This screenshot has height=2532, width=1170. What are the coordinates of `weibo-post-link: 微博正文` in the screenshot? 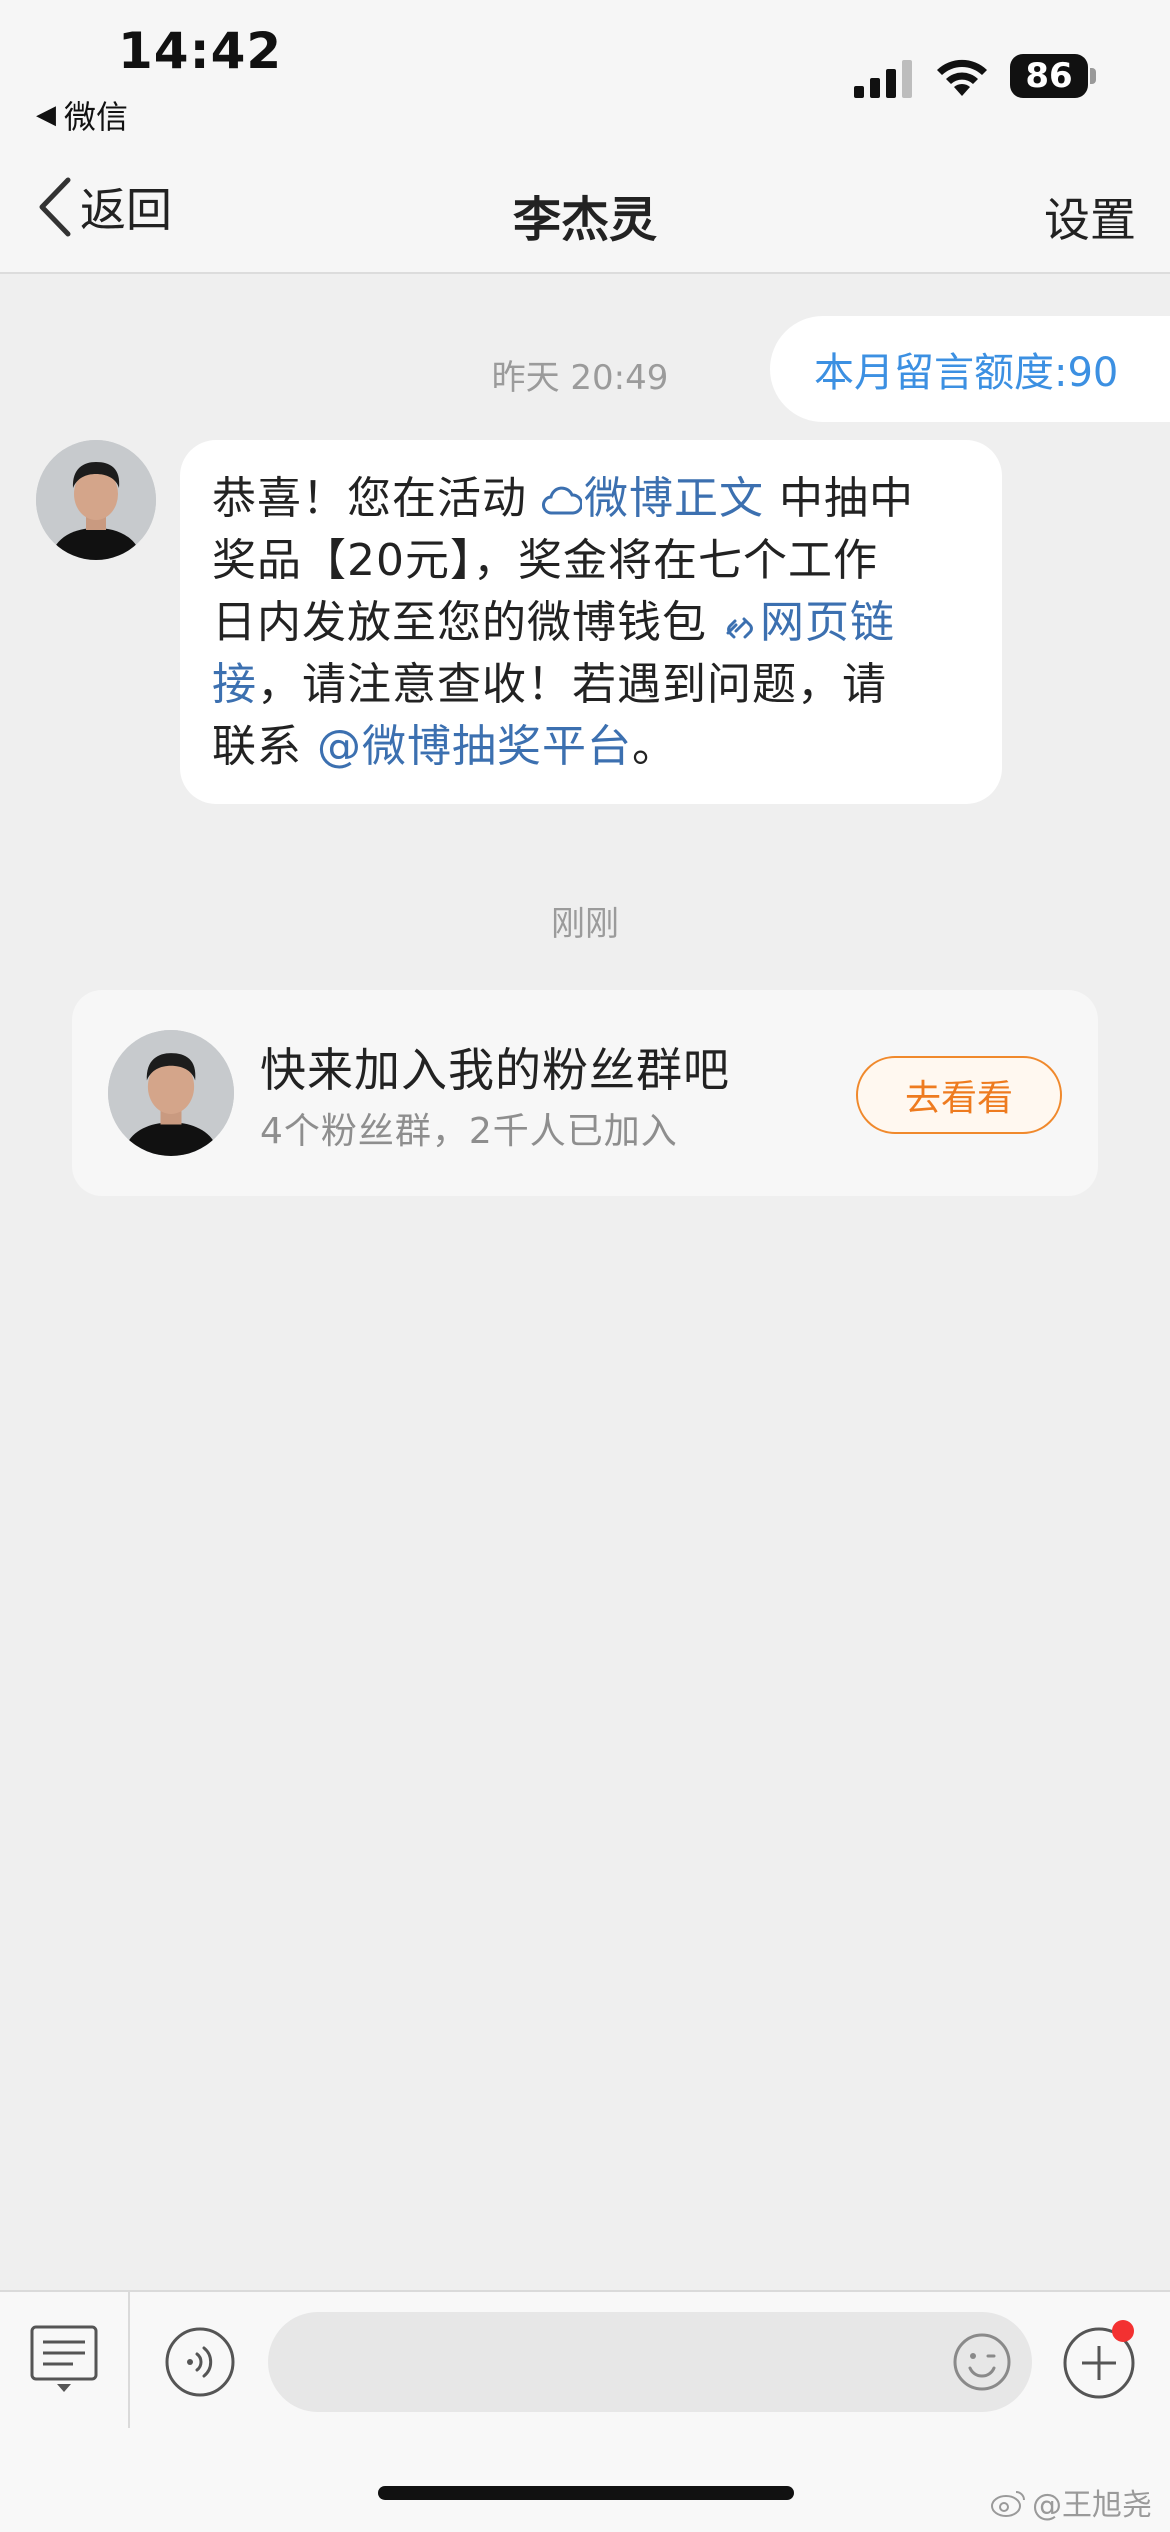 It's located at (653, 498).